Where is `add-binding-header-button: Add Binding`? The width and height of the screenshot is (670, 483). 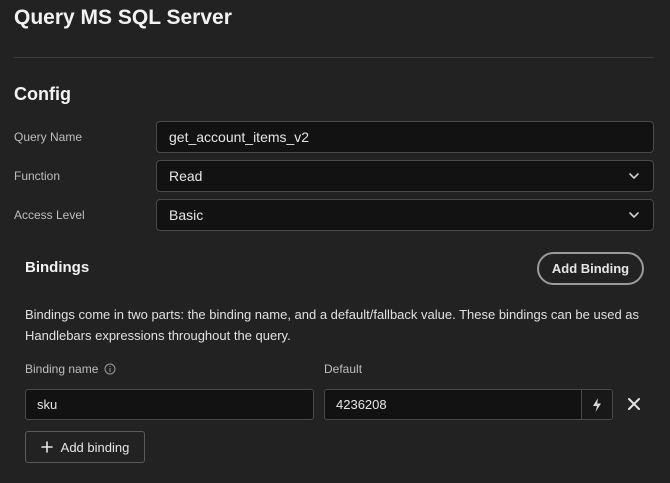 add-binding-header-button: Add Binding is located at coordinates (590, 268).